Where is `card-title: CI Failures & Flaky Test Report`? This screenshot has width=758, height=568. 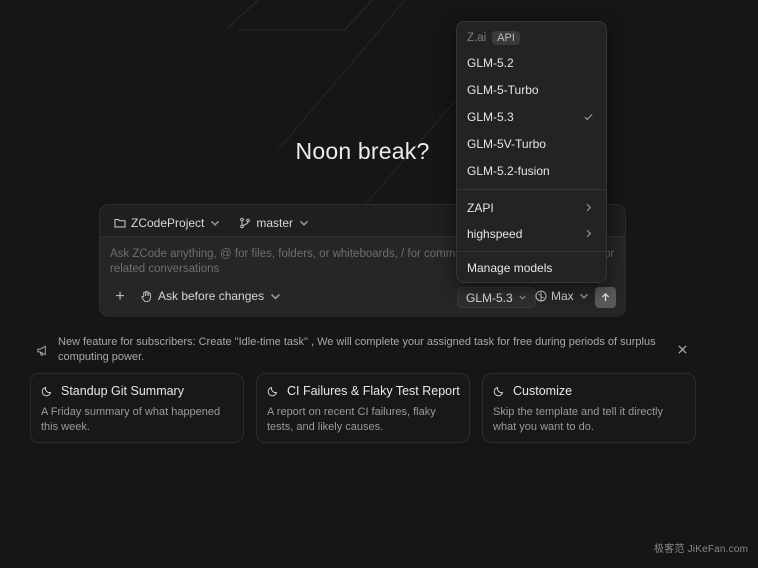
card-title: CI Failures & Flaky Test Report is located at coordinates (363, 391).